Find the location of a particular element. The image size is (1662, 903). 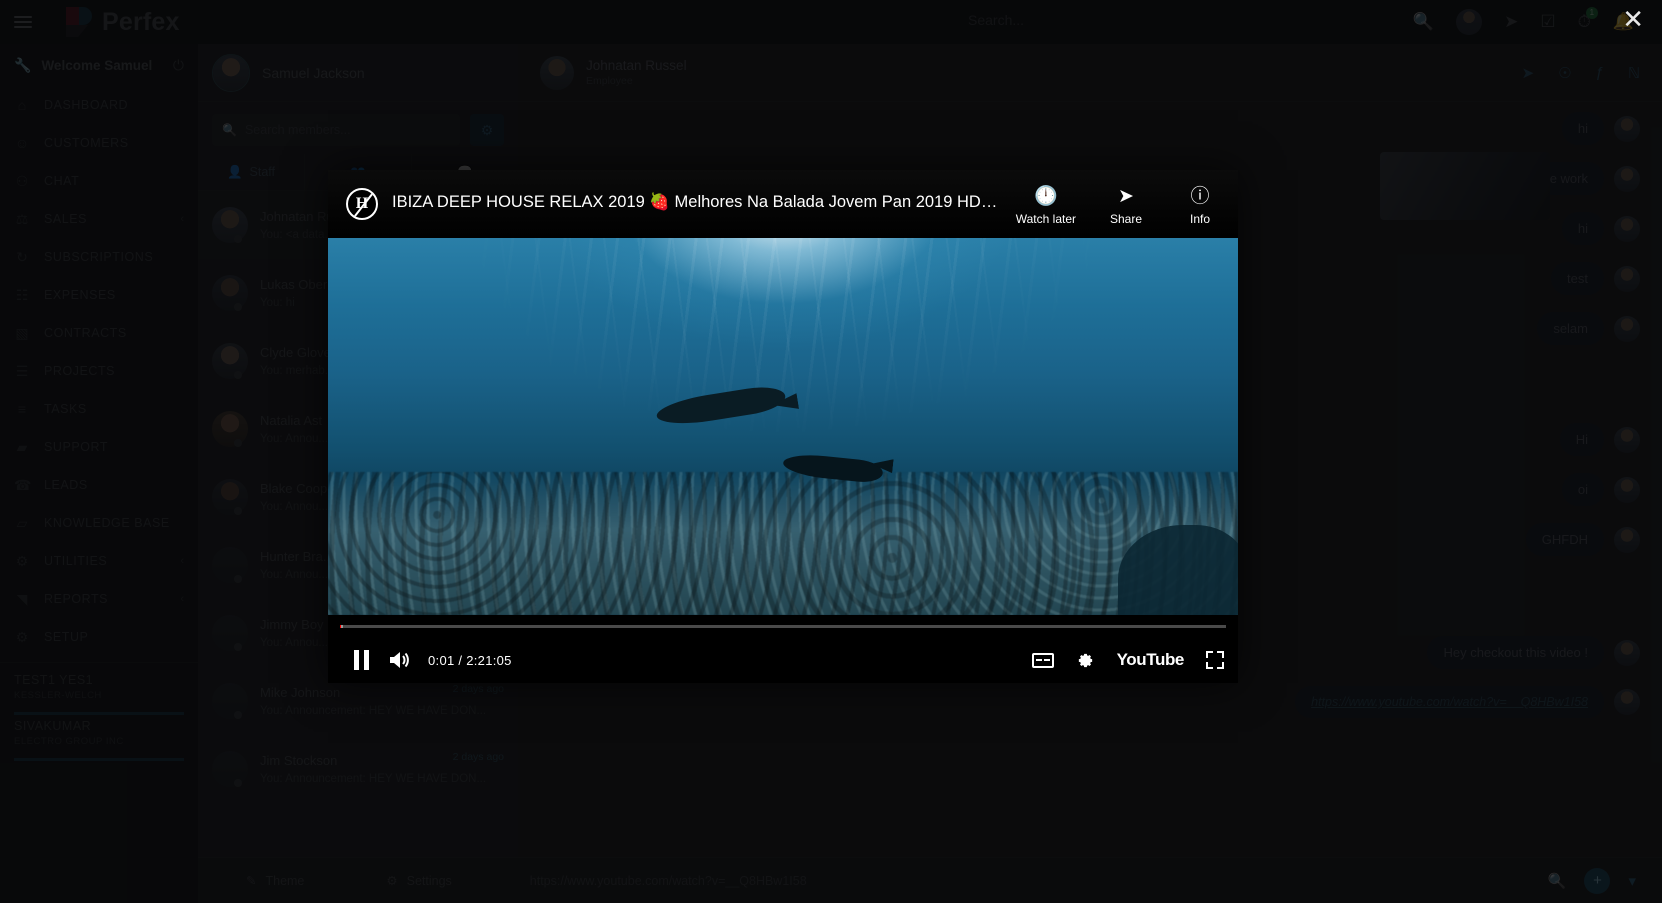

share-button: ➤ Share is located at coordinates (1126, 206).